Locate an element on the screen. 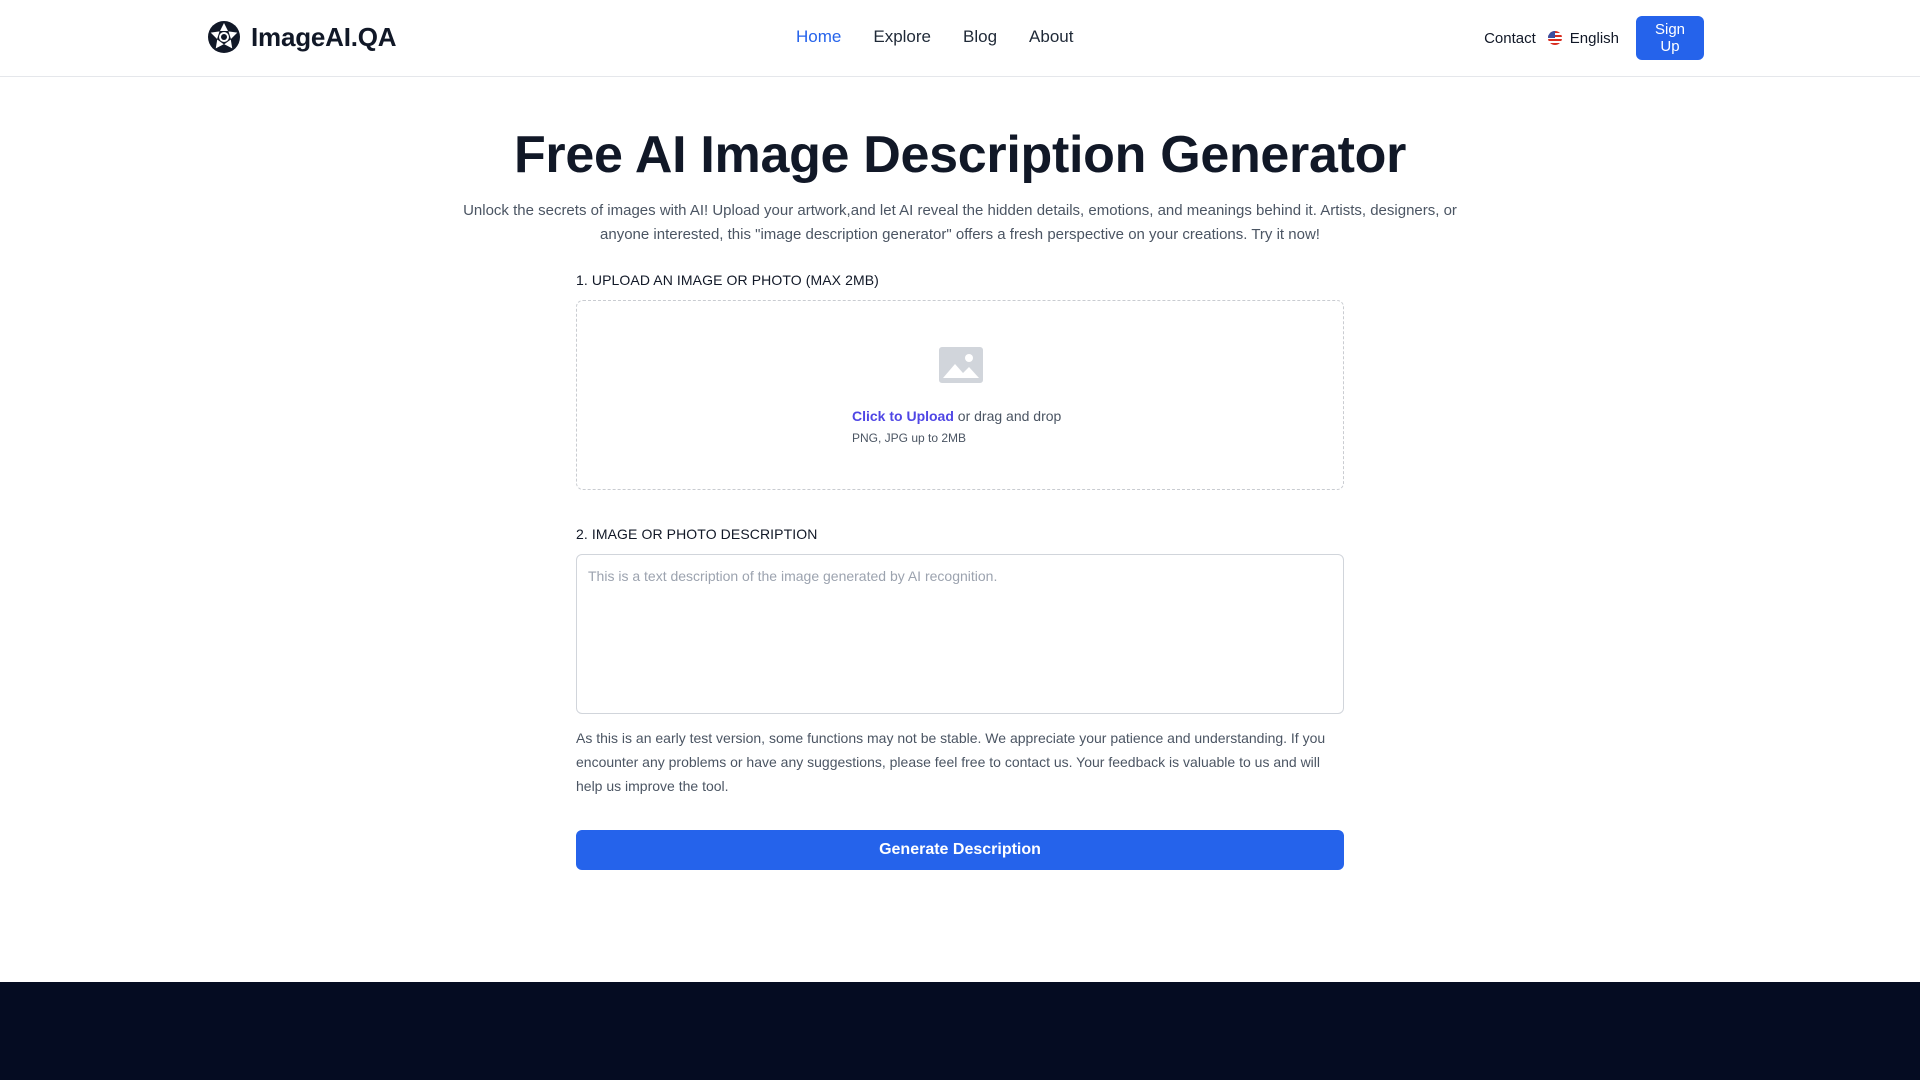 The height and width of the screenshot is (1080, 1920). description-section-label: 2. IMAGE OR PHOTO DESCRIPTION is located at coordinates (697, 534).